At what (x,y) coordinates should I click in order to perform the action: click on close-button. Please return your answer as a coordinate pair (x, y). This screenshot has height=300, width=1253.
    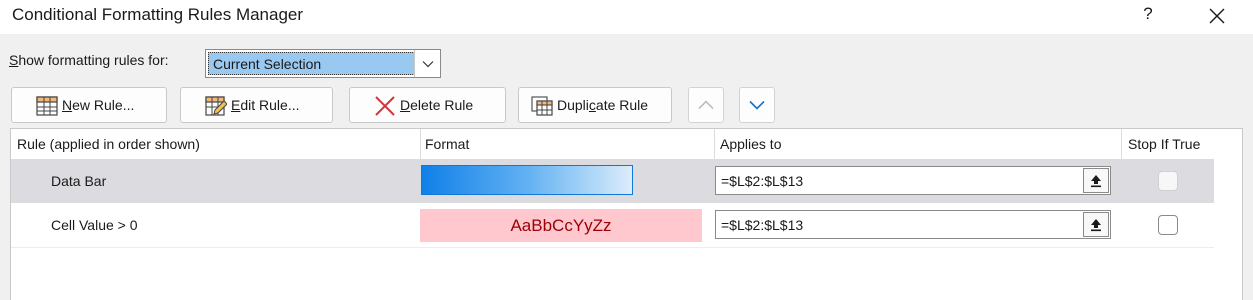
    Looking at the image, I should click on (1217, 16).